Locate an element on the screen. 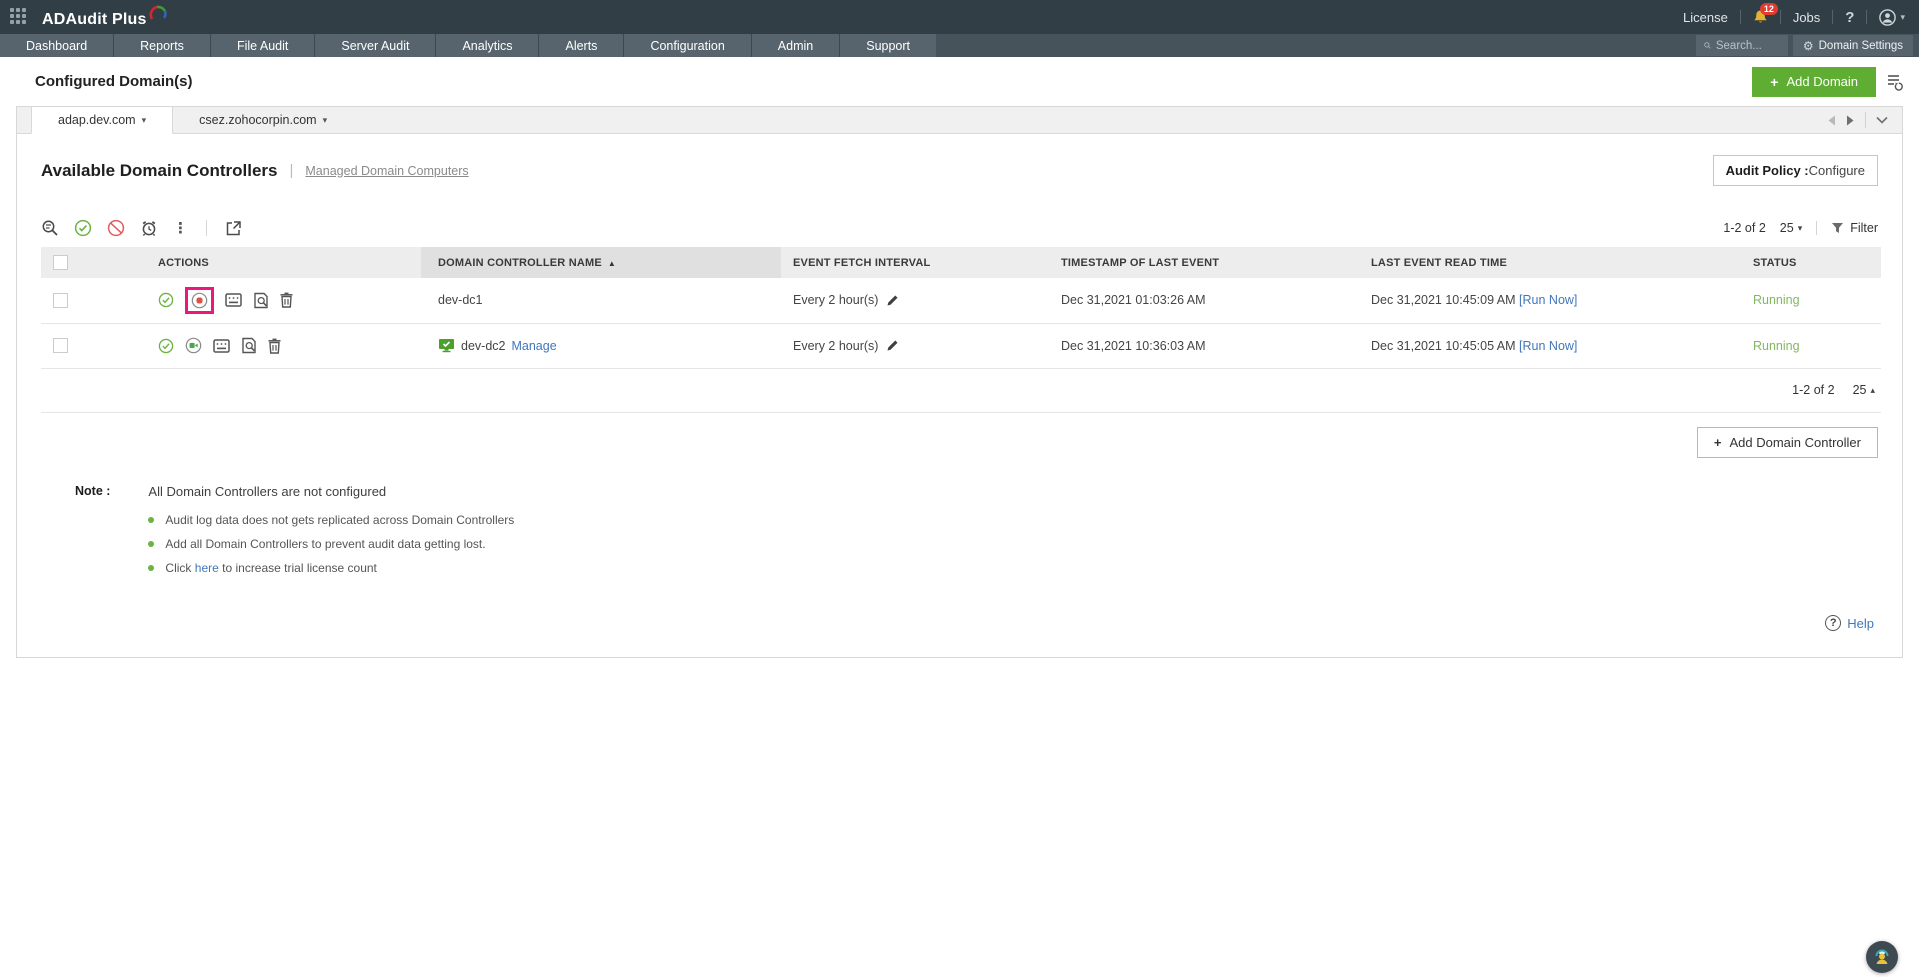 This screenshot has width=1919, height=977. schedule-alarm-icon is located at coordinates (149, 228).